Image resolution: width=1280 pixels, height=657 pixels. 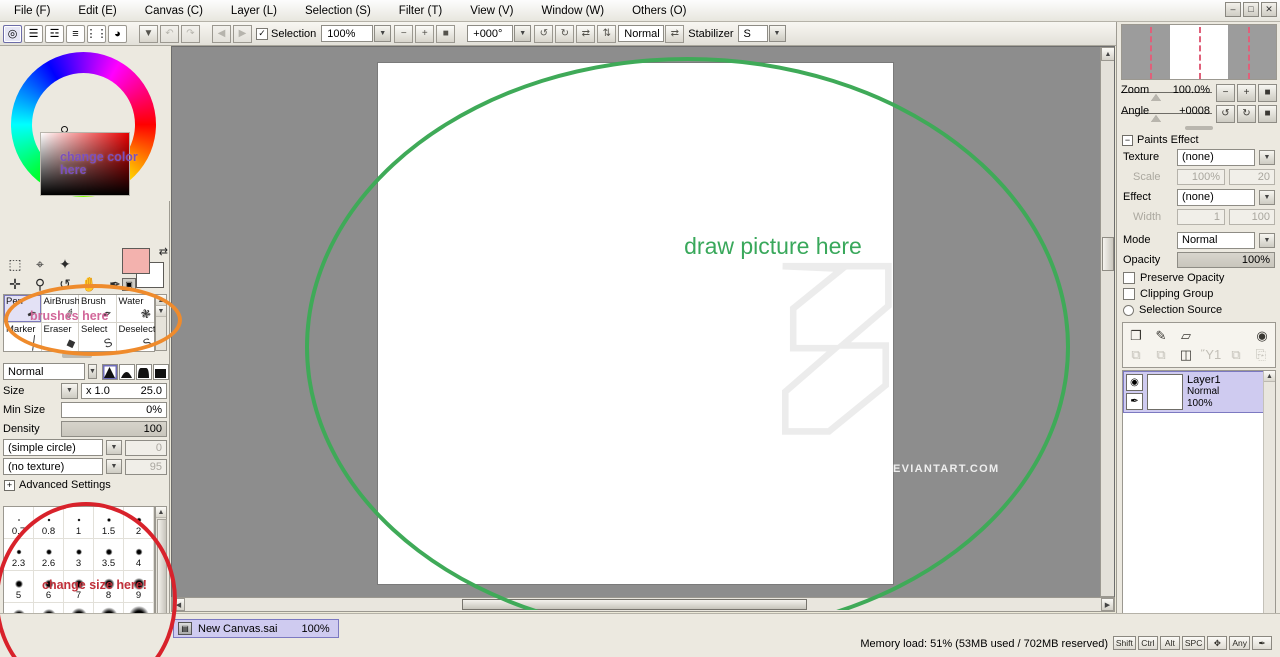 I want to click on rect-select-tool: ⬚, so click(x=15, y=264).